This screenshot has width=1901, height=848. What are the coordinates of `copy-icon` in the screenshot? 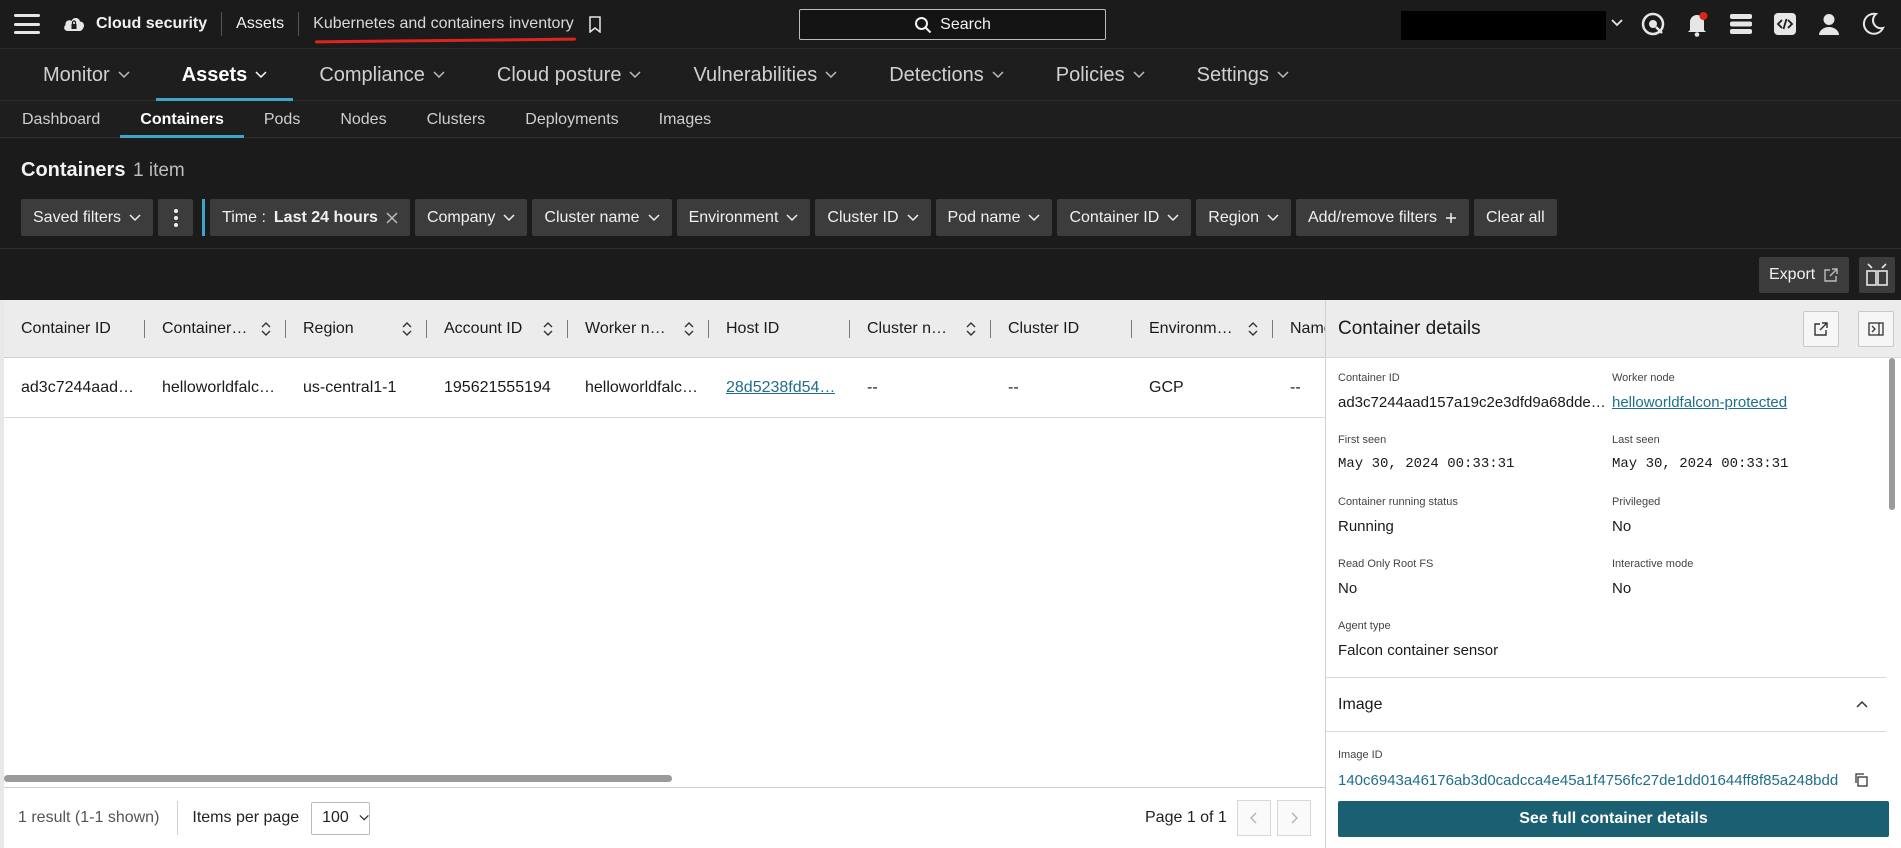 It's located at (1861, 780).